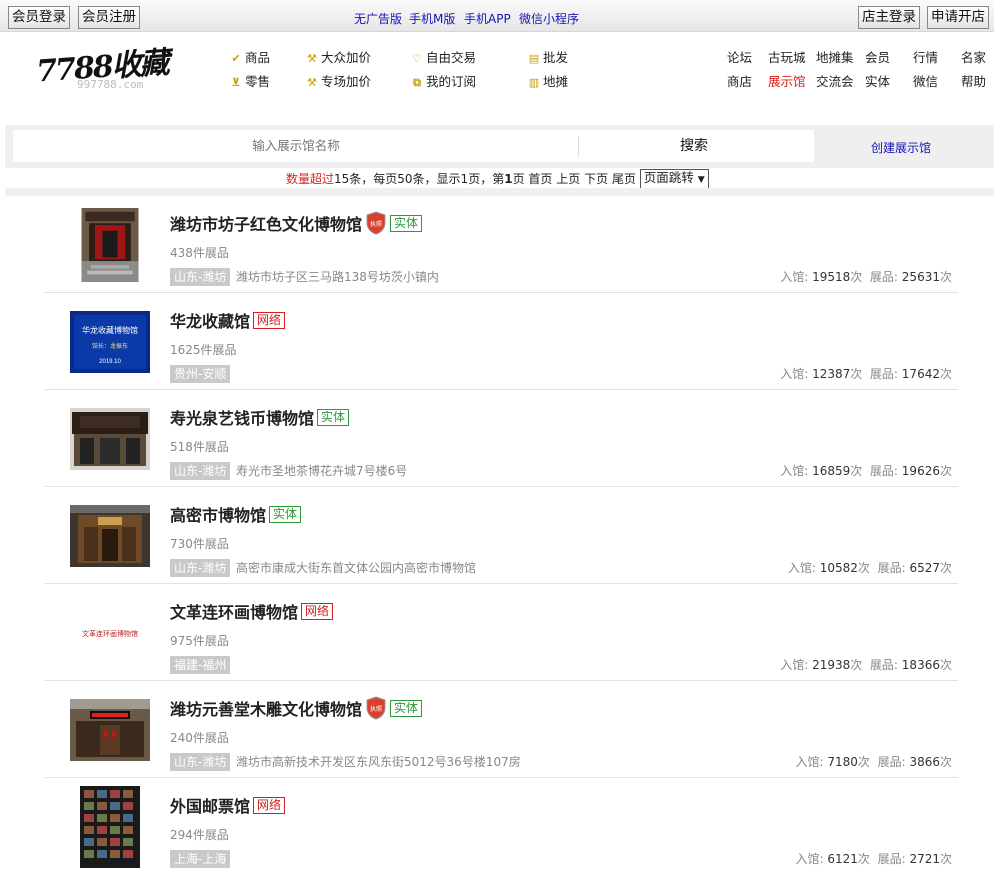 The width and height of the screenshot is (994, 875). Describe the element at coordinates (835, 80) in the screenshot. I see `nav-exchange-fair: 交流会` at that location.